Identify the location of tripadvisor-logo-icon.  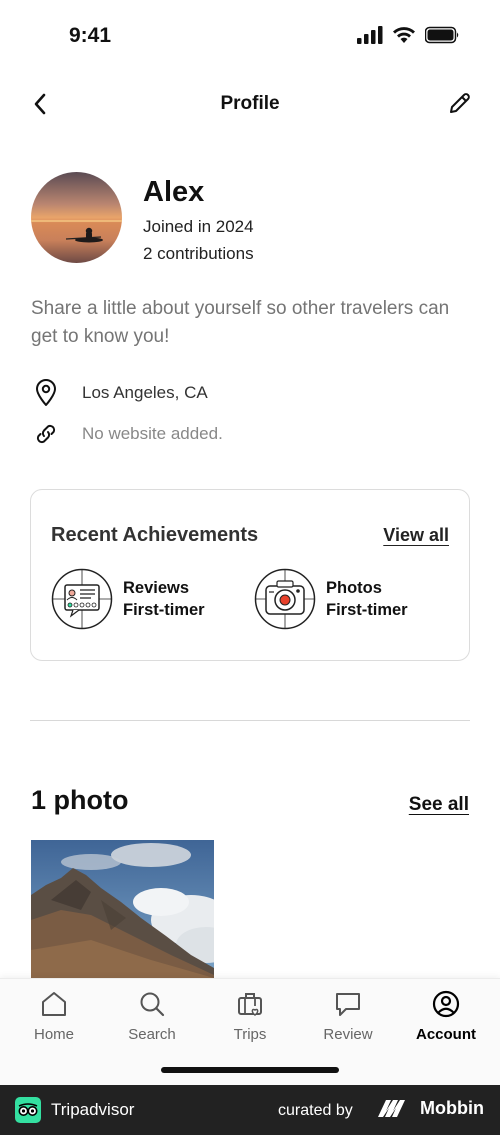
(28, 1110).